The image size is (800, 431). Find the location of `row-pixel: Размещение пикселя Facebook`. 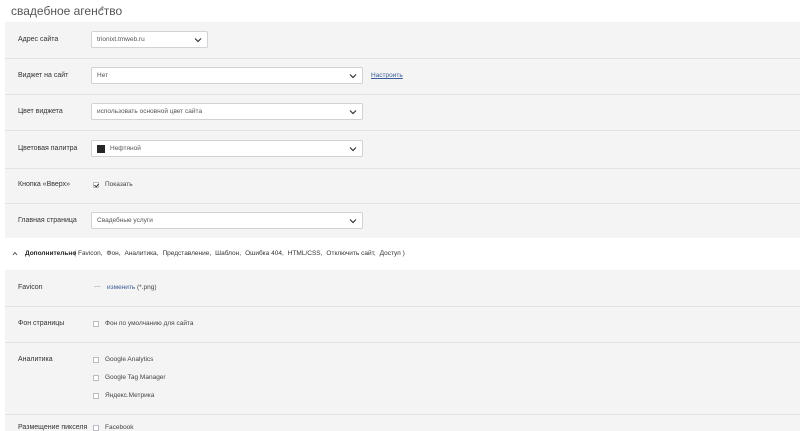

row-pixel: Размещение пикселя Facebook is located at coordinates (402, 422).